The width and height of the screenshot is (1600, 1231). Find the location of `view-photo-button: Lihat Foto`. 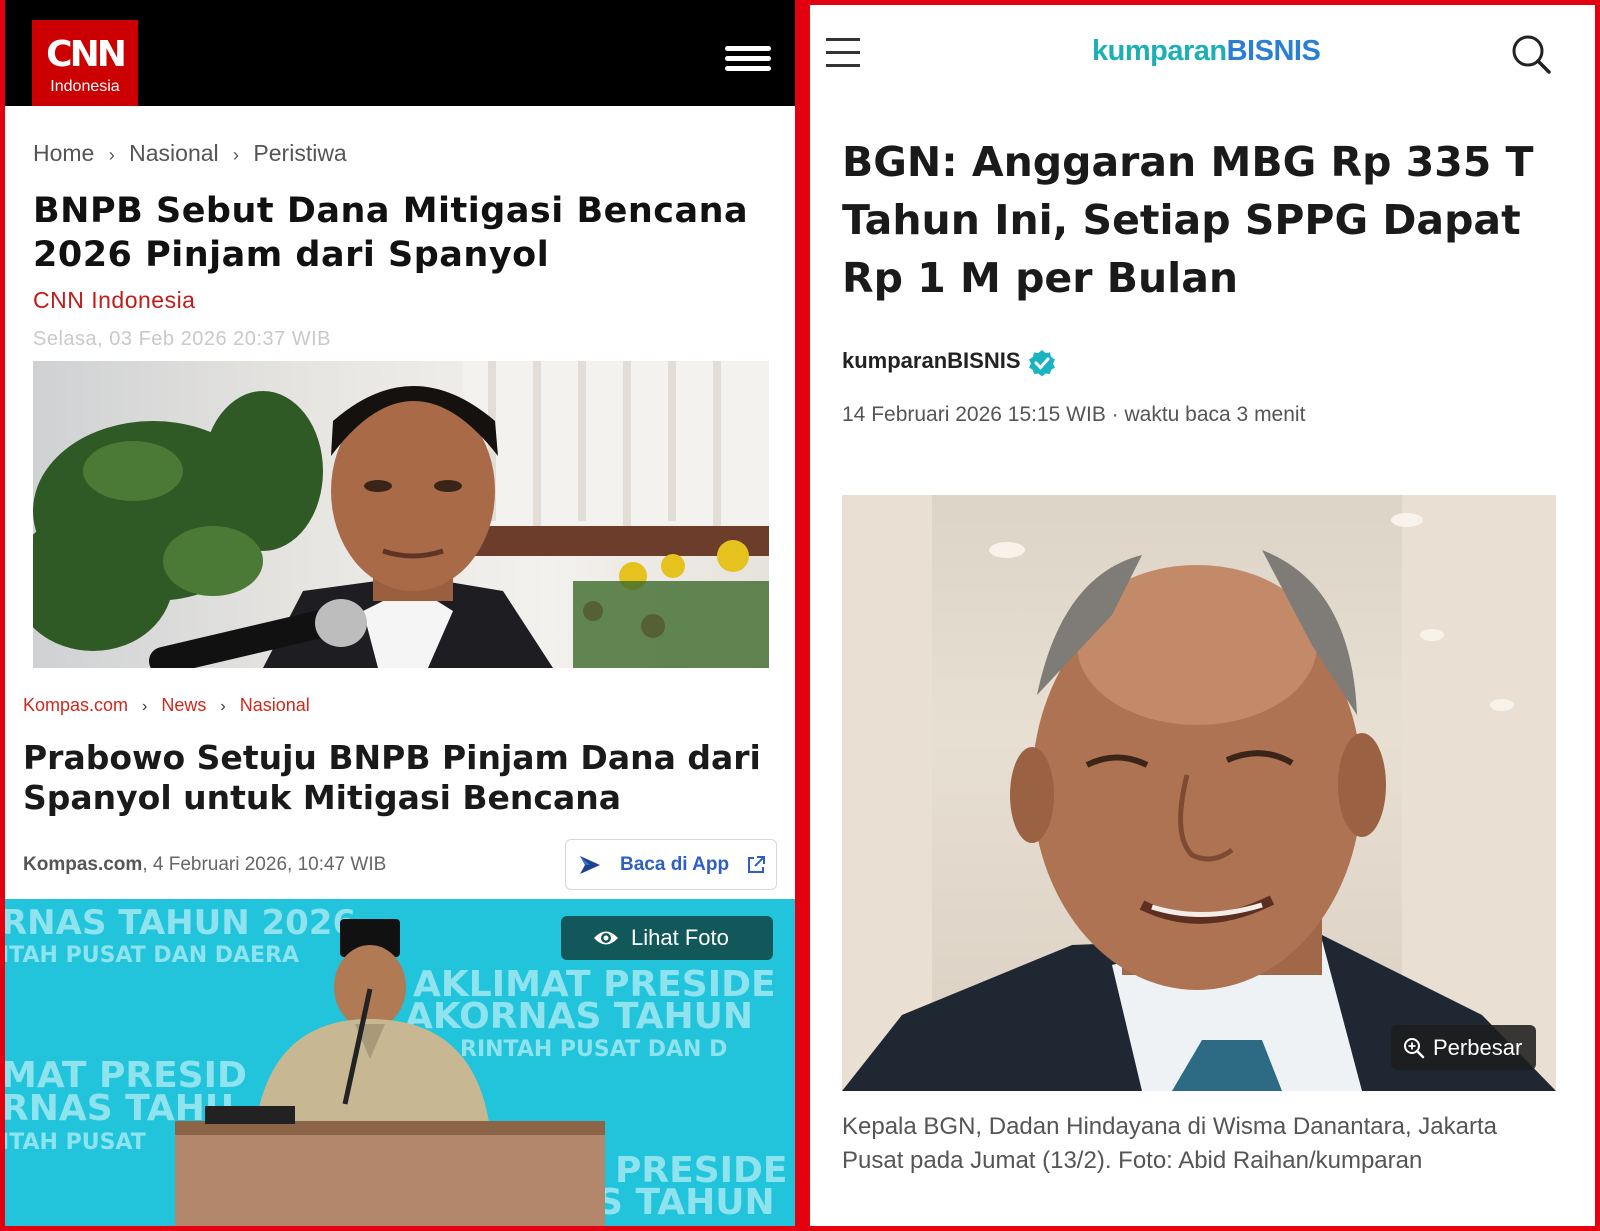

view-photo-button: Lihat Foto is located at coordinates (667, 938).